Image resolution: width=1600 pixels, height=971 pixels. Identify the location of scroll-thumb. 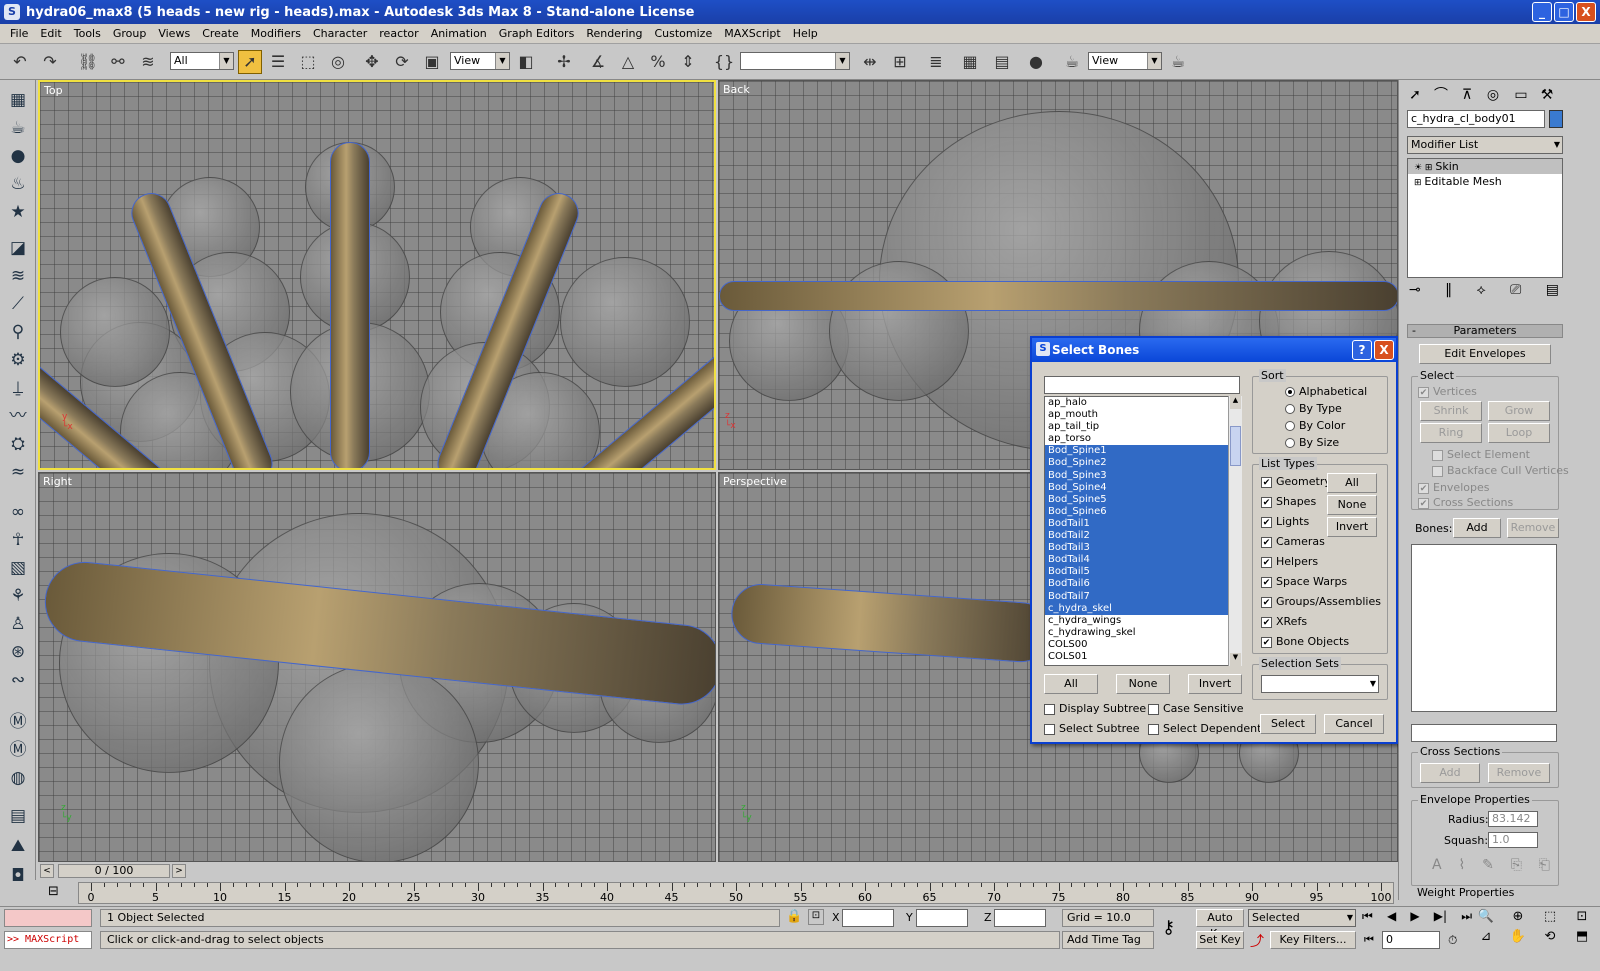
(1235, 446).